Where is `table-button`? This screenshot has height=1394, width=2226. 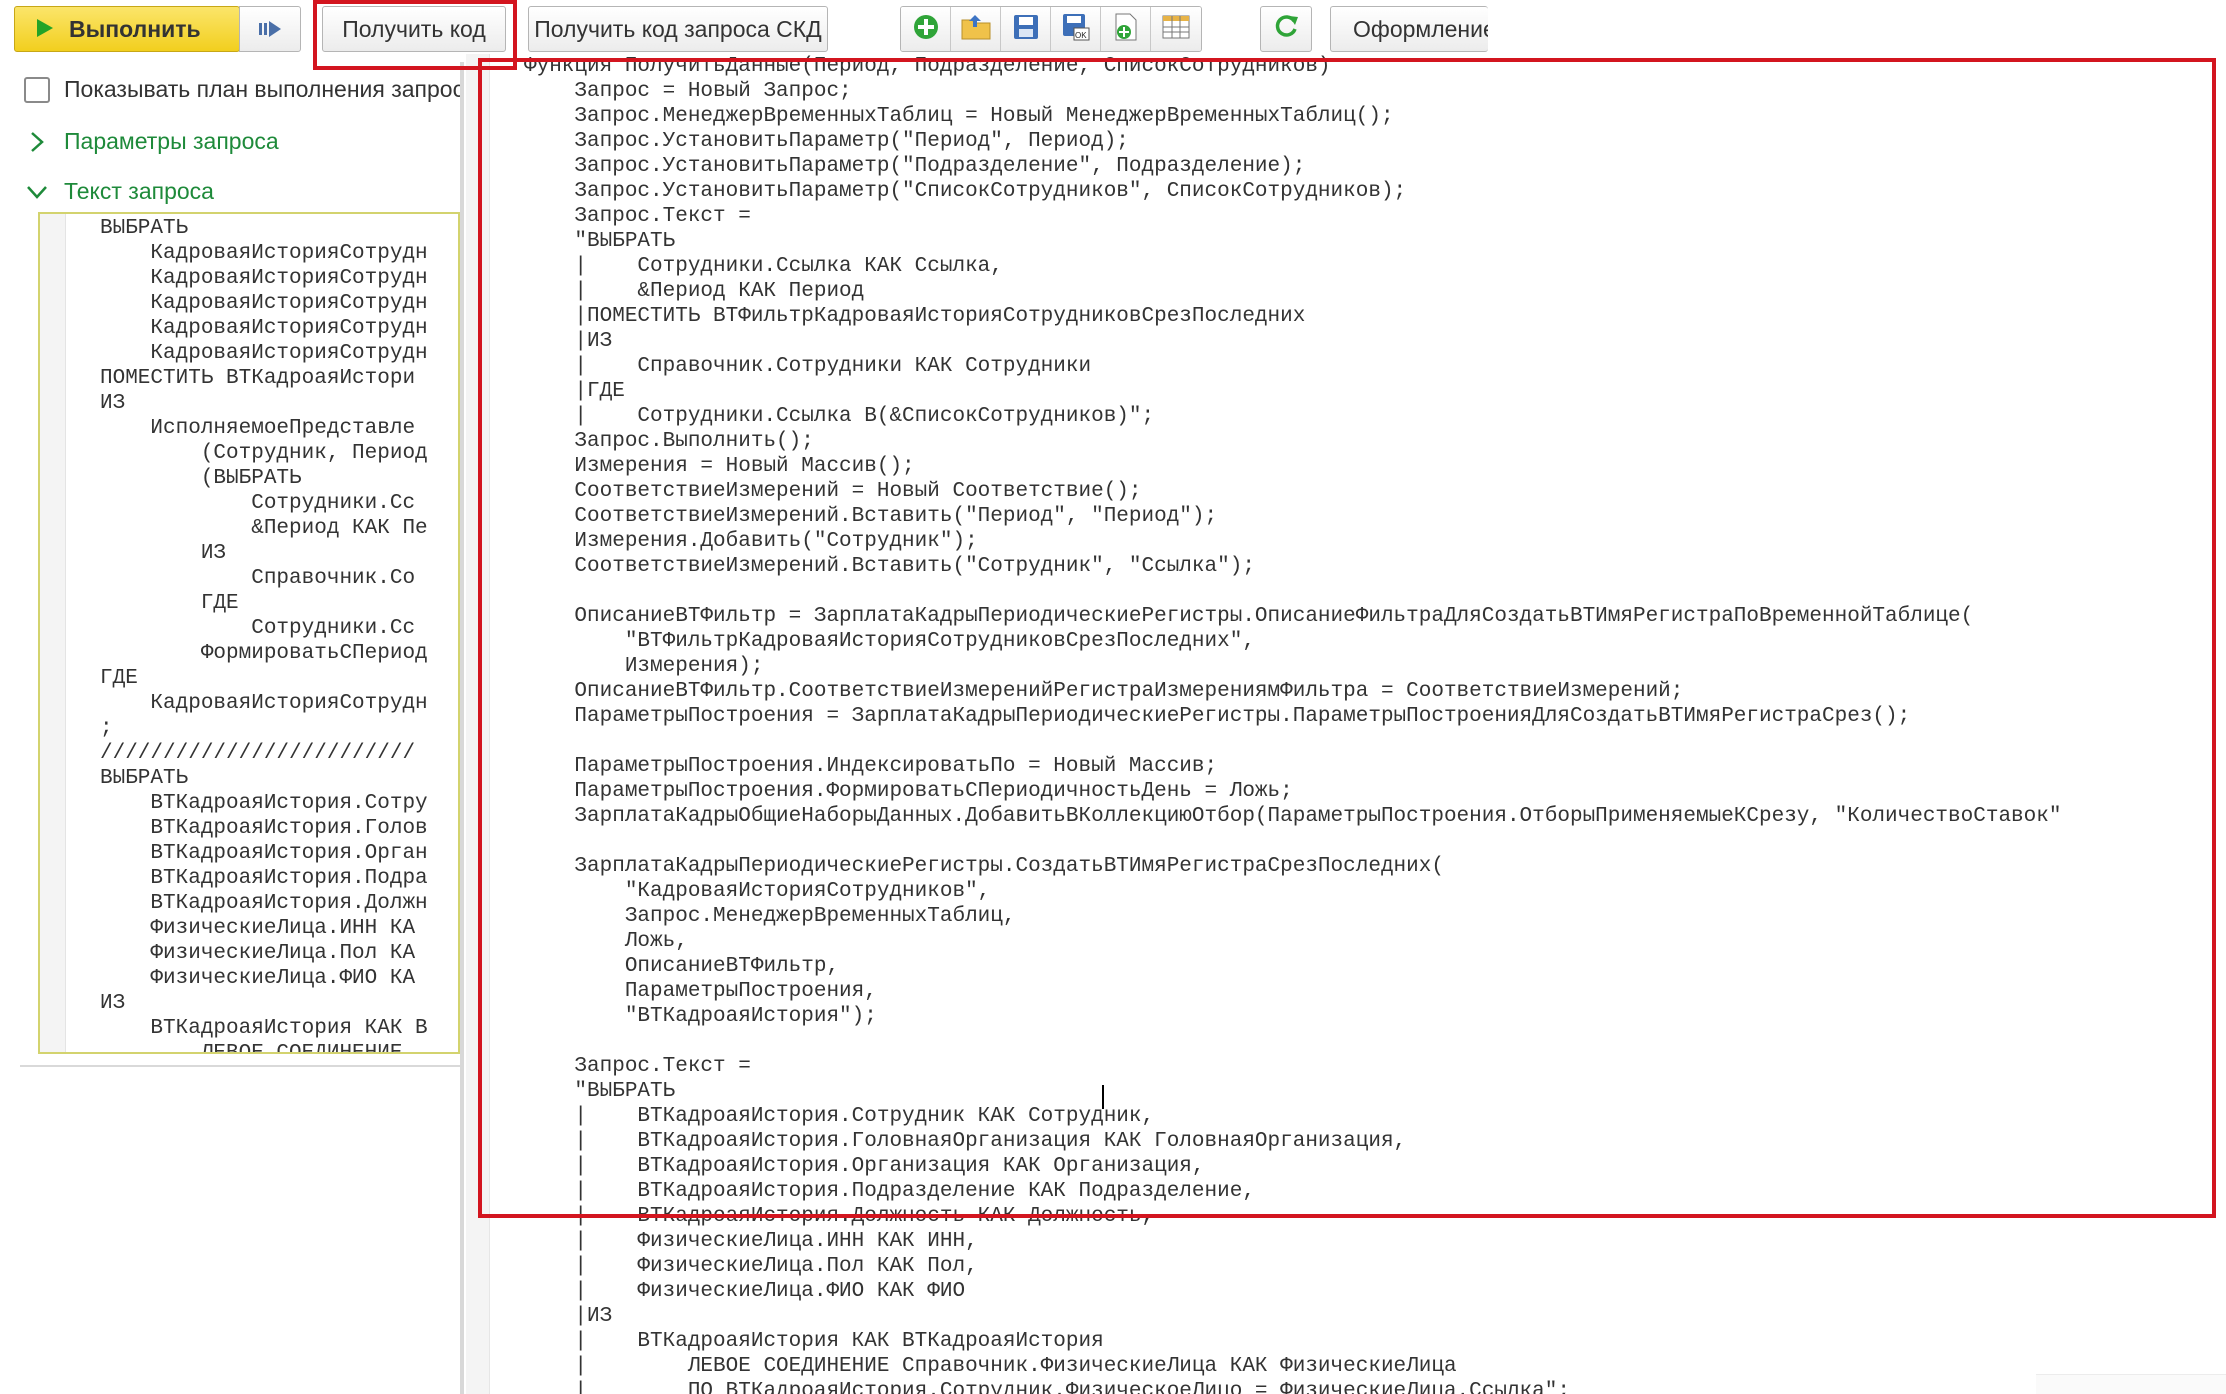
table-button is located at coordinates (1176, 29).